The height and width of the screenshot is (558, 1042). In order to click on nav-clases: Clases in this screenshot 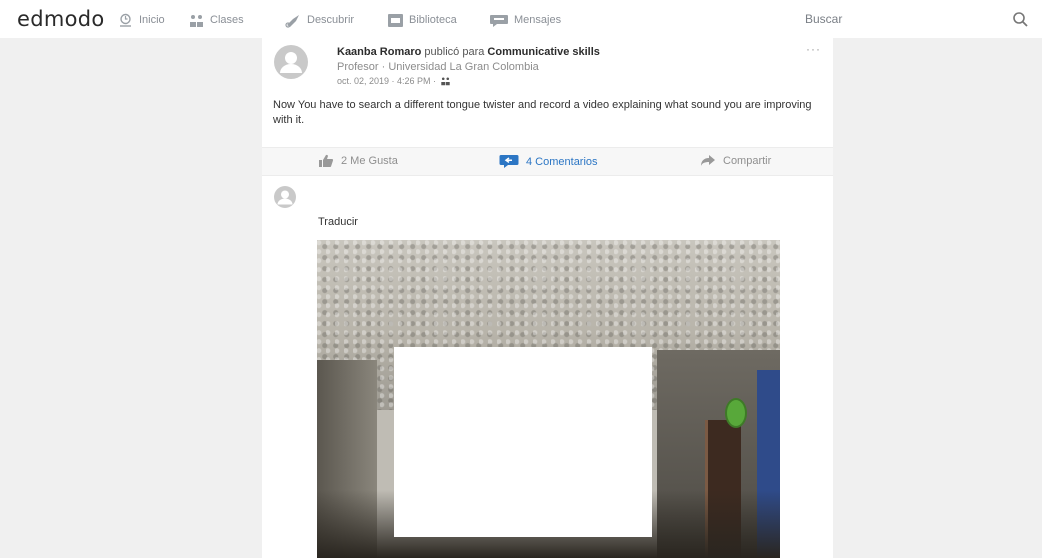, I will do `click(216, 20)`.